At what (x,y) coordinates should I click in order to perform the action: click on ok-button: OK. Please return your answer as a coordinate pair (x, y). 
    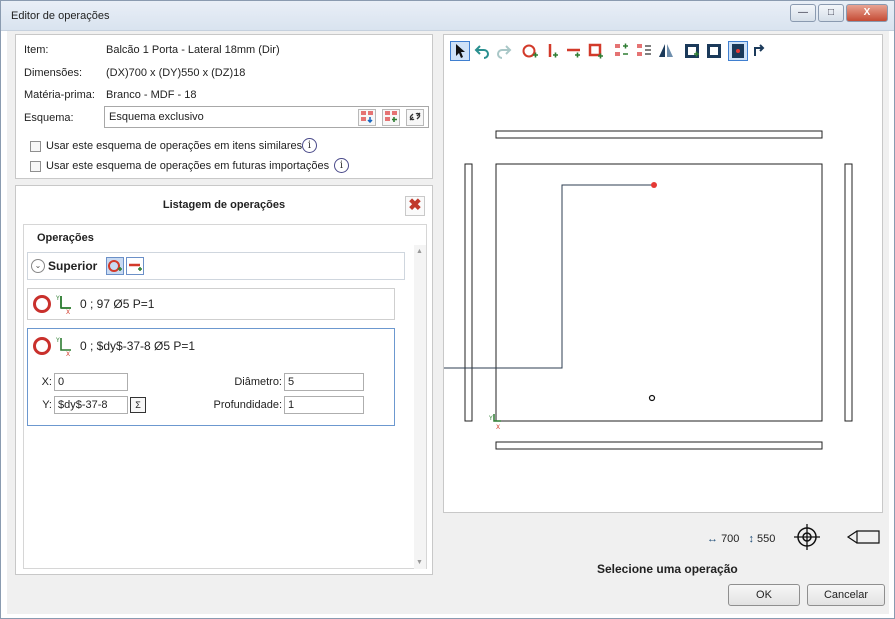
    Looking at the image, I should click on (764, 595).